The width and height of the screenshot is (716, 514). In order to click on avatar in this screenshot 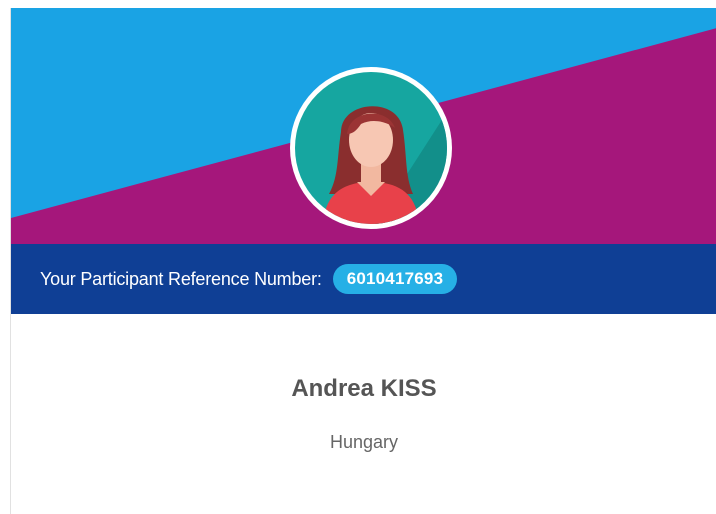, I will do `click(371, 148)`.